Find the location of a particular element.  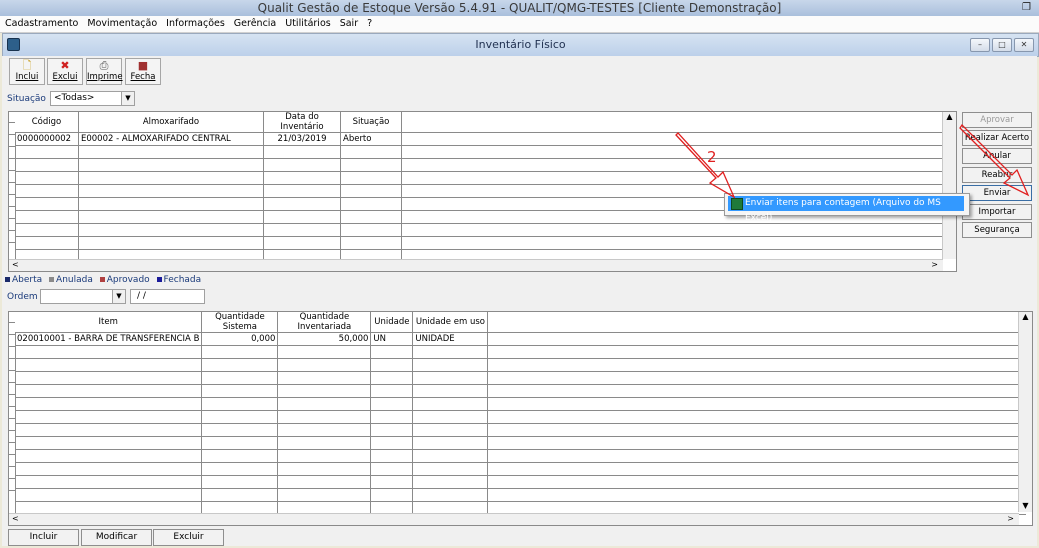

annotation-arrow-to-enviar is located at coordinates (994, 160).